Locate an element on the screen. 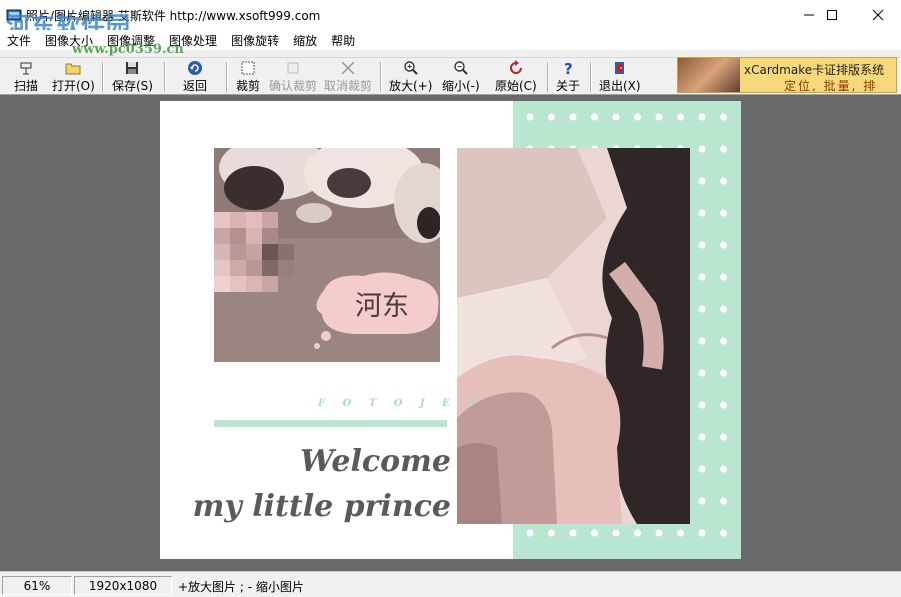  back-button: 返回 is located at coordinates (195, 77).